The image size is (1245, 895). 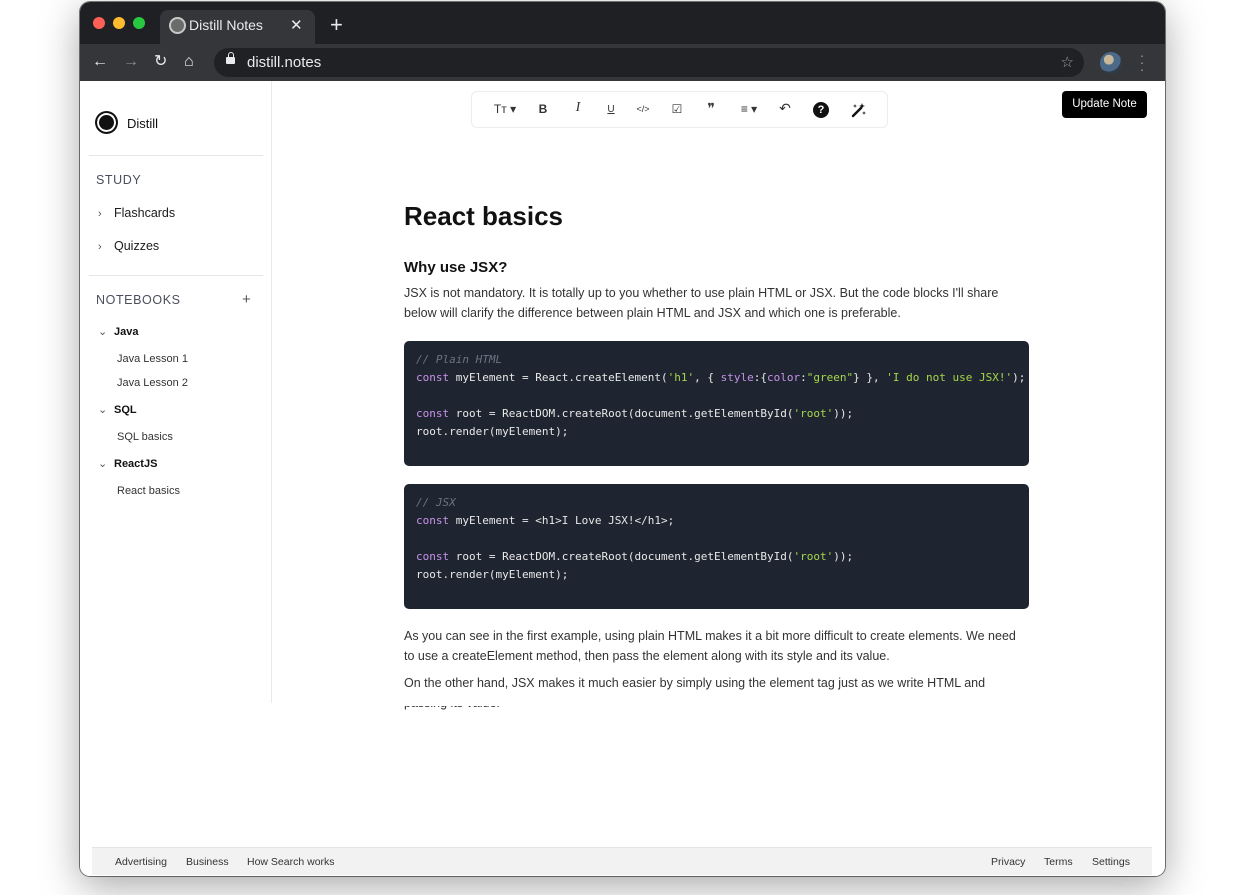 I want to click on note-title: React basics, so click(x=716, y=216).